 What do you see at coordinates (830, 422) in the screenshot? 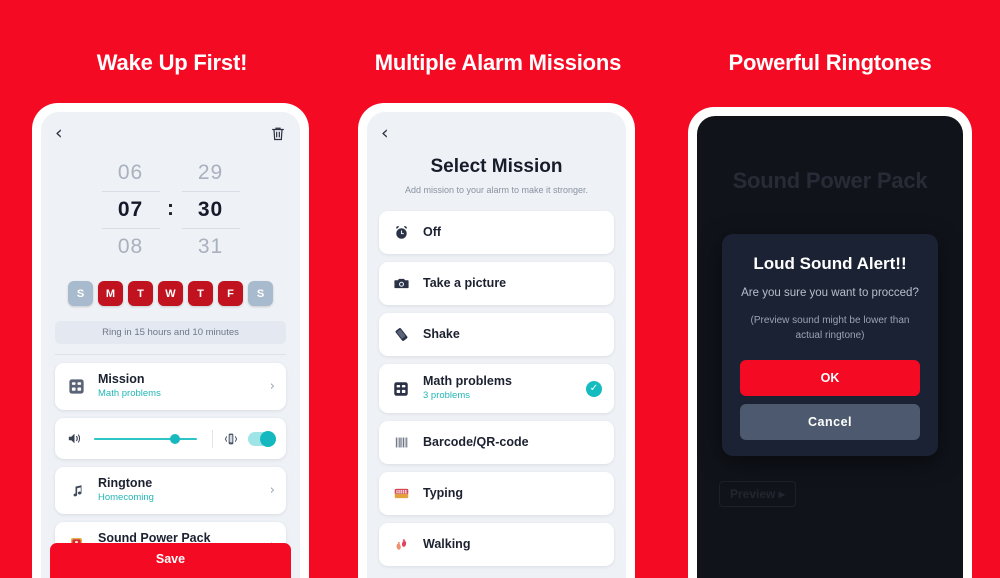
I see `dialog-cancel-button: Cancel` at bounding box center [830, 422].